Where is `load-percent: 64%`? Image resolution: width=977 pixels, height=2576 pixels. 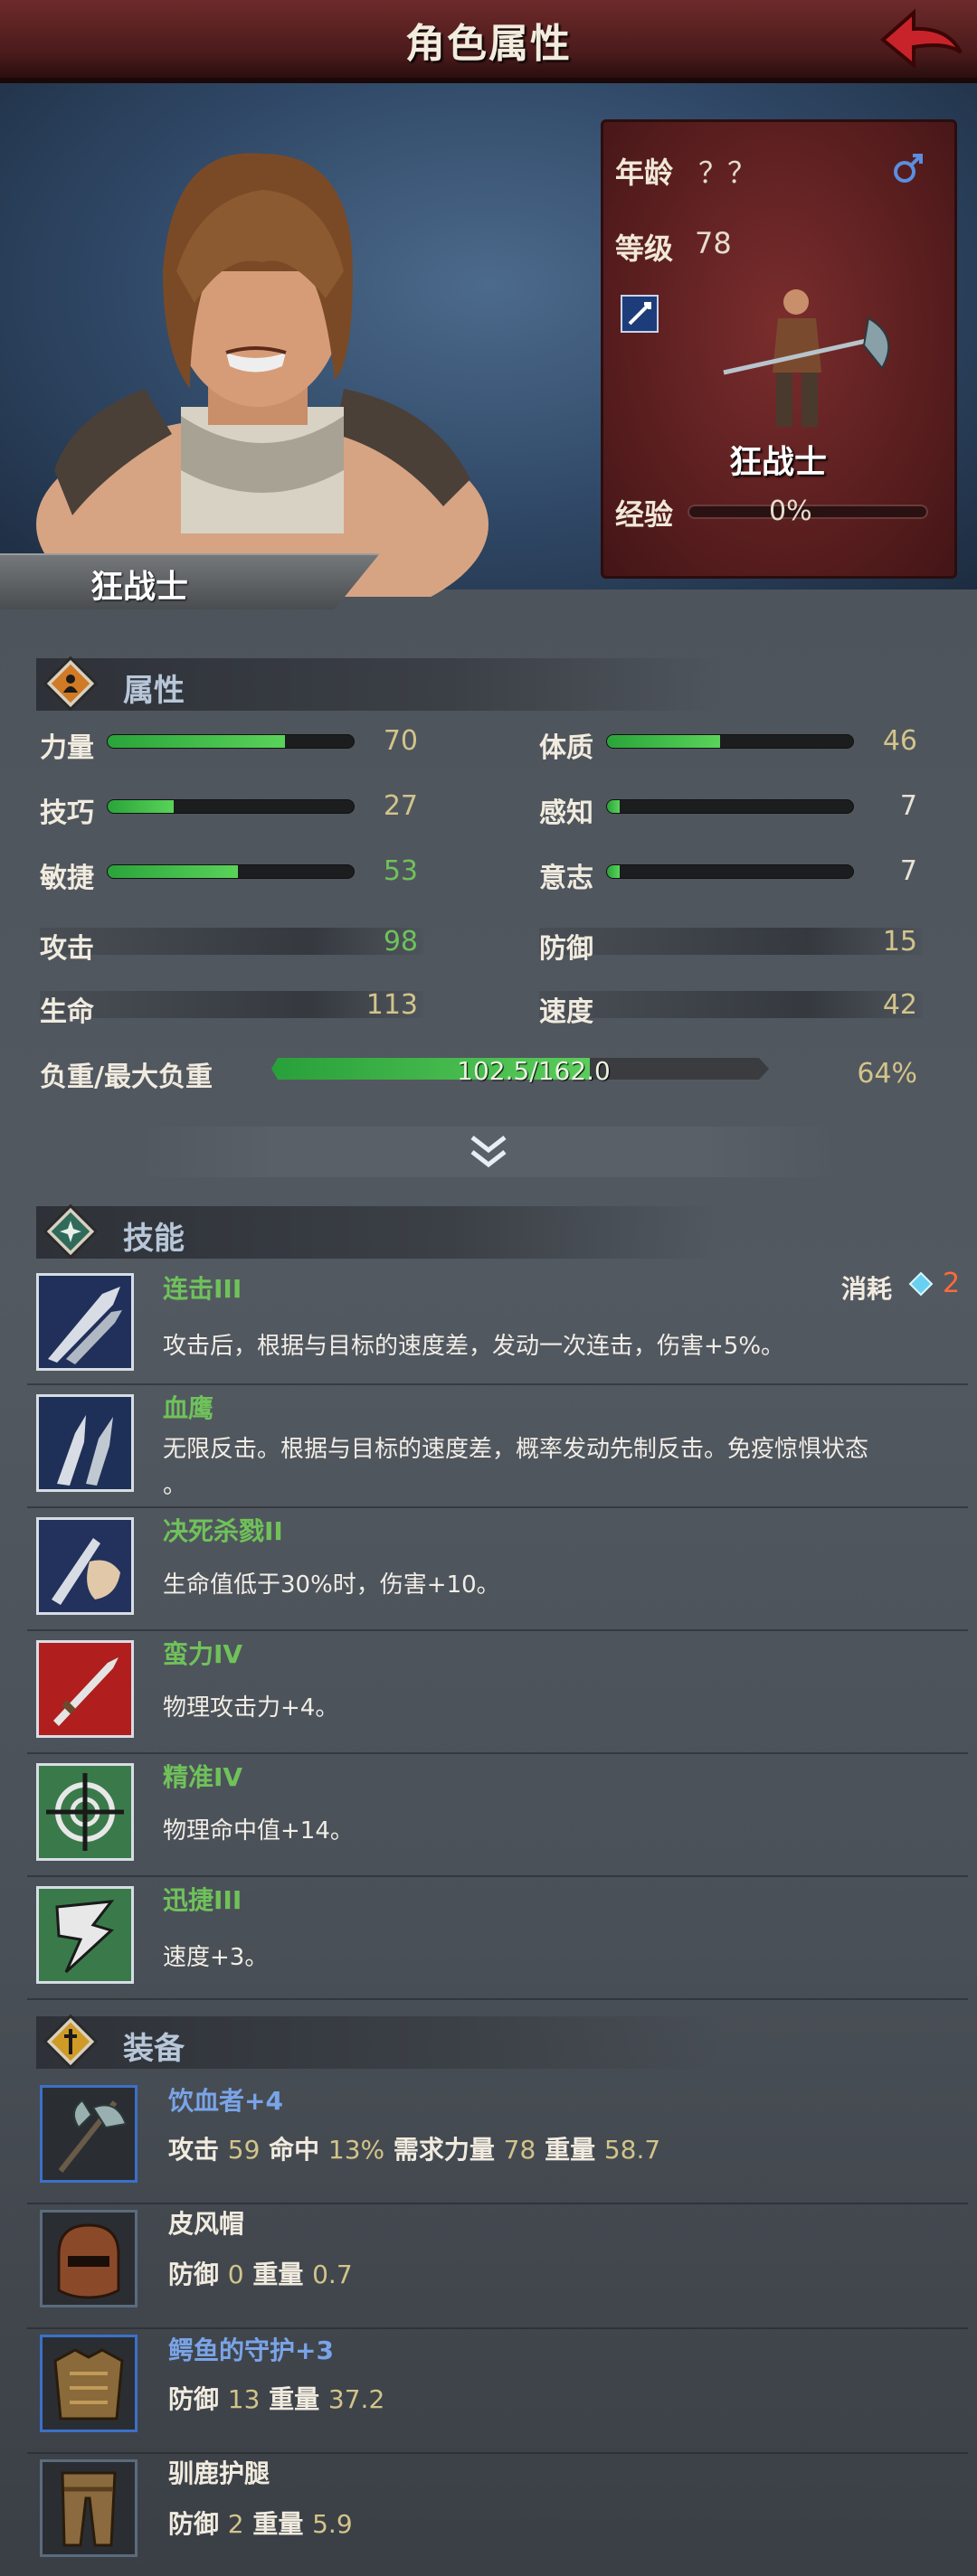
load-percent: 64% is located at coordinates (887, 1074).